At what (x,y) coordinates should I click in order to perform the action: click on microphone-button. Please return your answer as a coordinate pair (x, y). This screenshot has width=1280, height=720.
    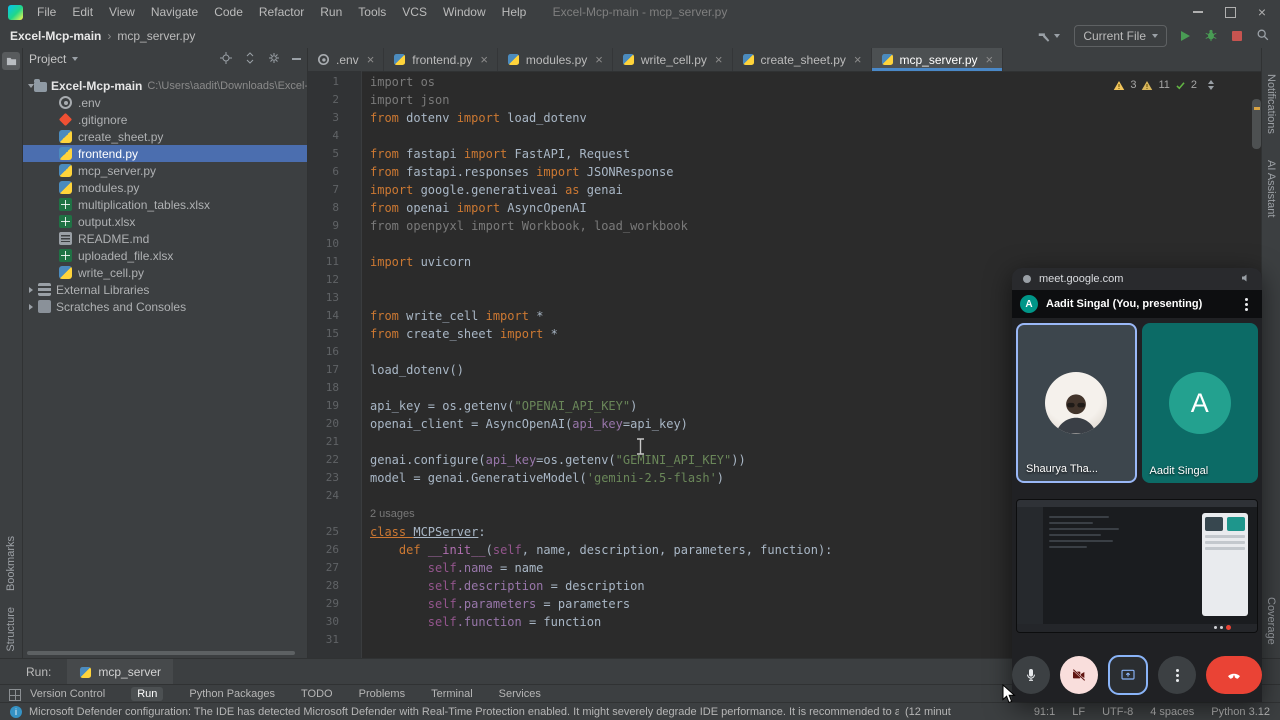
    Looking at the image, I should click on (1031, 675).